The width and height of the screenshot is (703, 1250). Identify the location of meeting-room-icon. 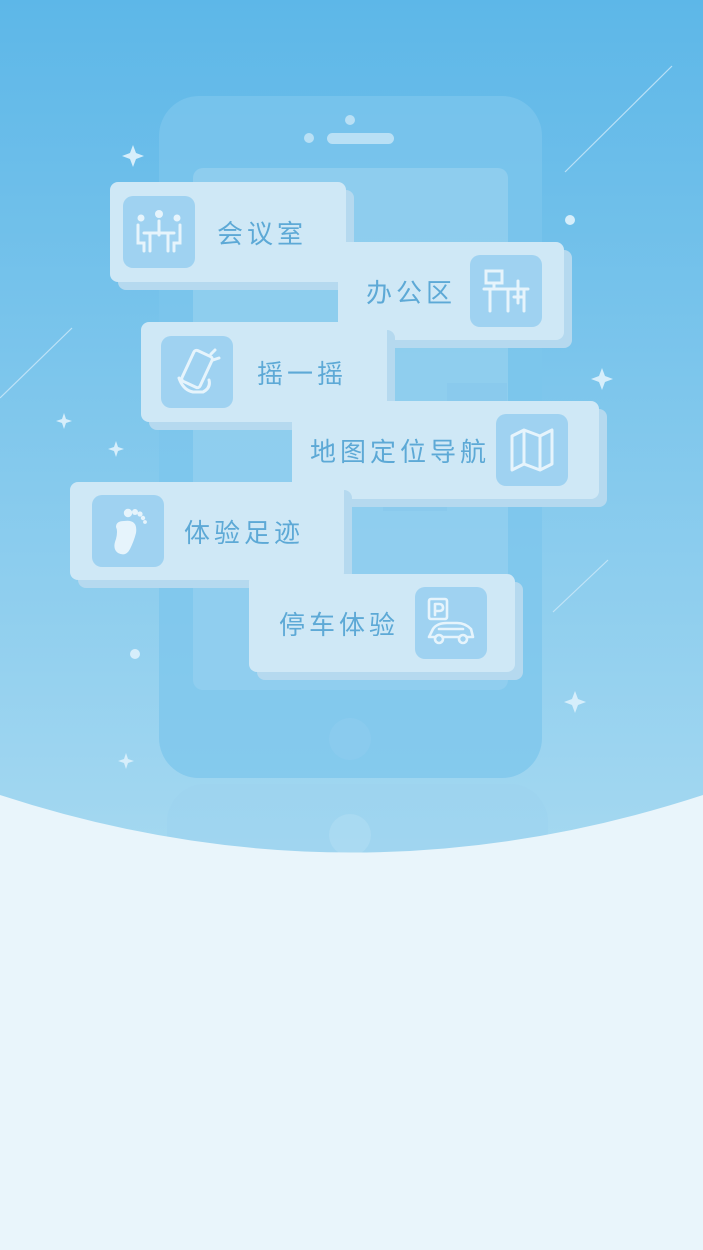
(159, 232).